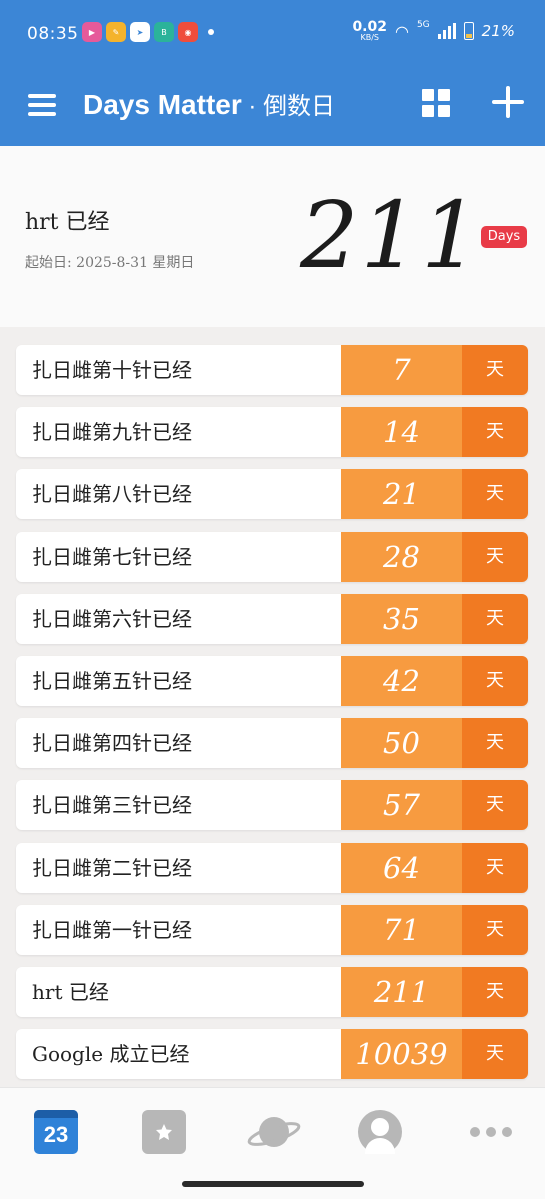 The image size is (545, 1199). Describe the element at coordinates (504, 237) in the screenshot. I see `days-badge: Days` at that location.